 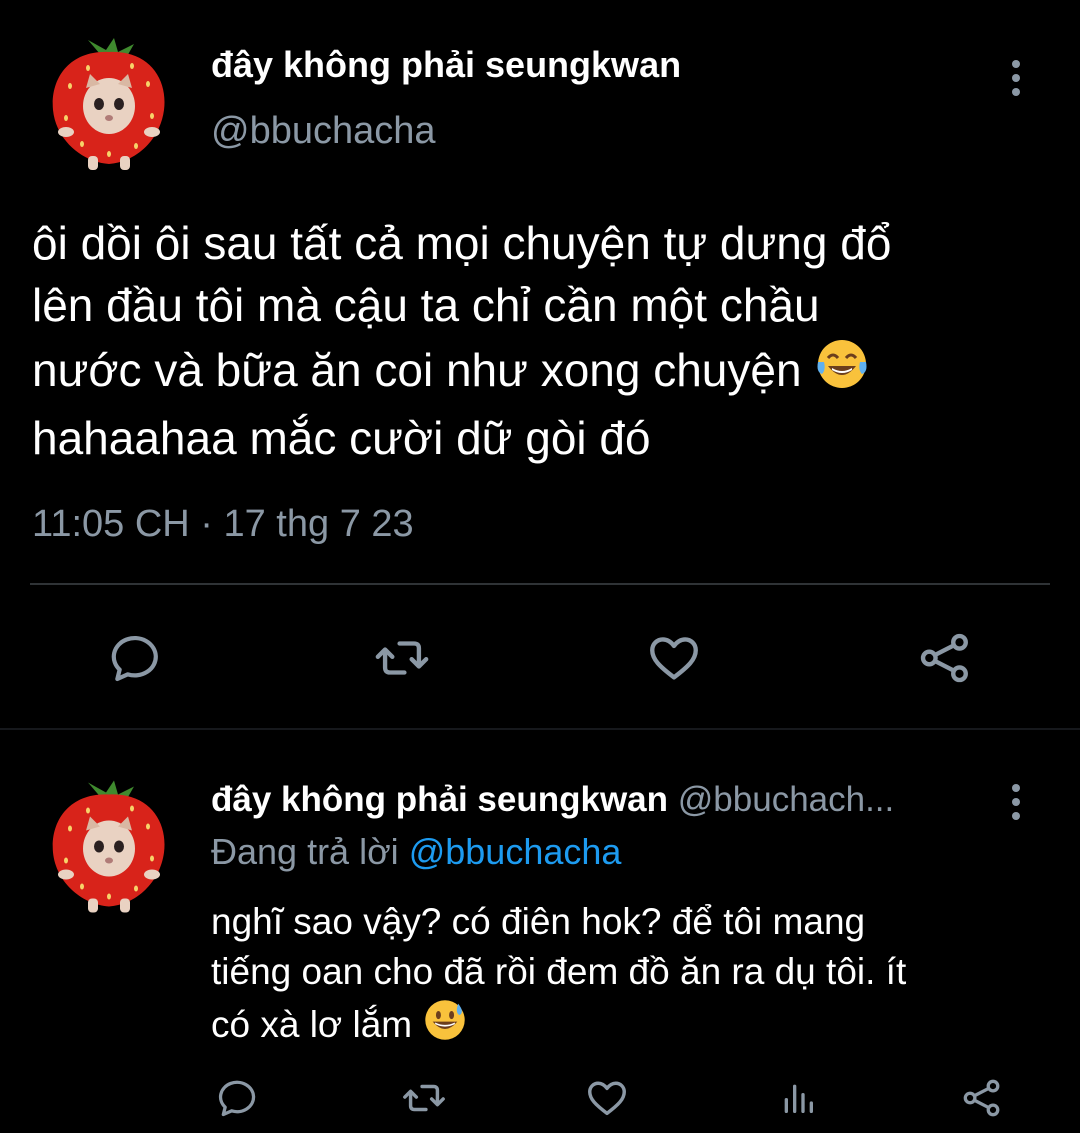 I want to click on replying-to: Đang trả lời @bbuchacha, so click(x=416, y=852).